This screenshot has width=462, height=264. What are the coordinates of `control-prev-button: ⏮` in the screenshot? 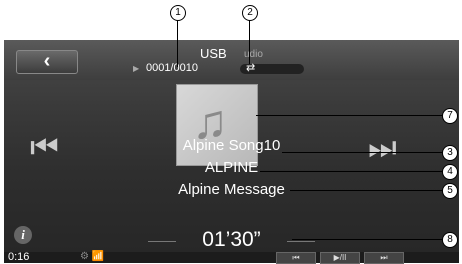 It's located at (296, 258).